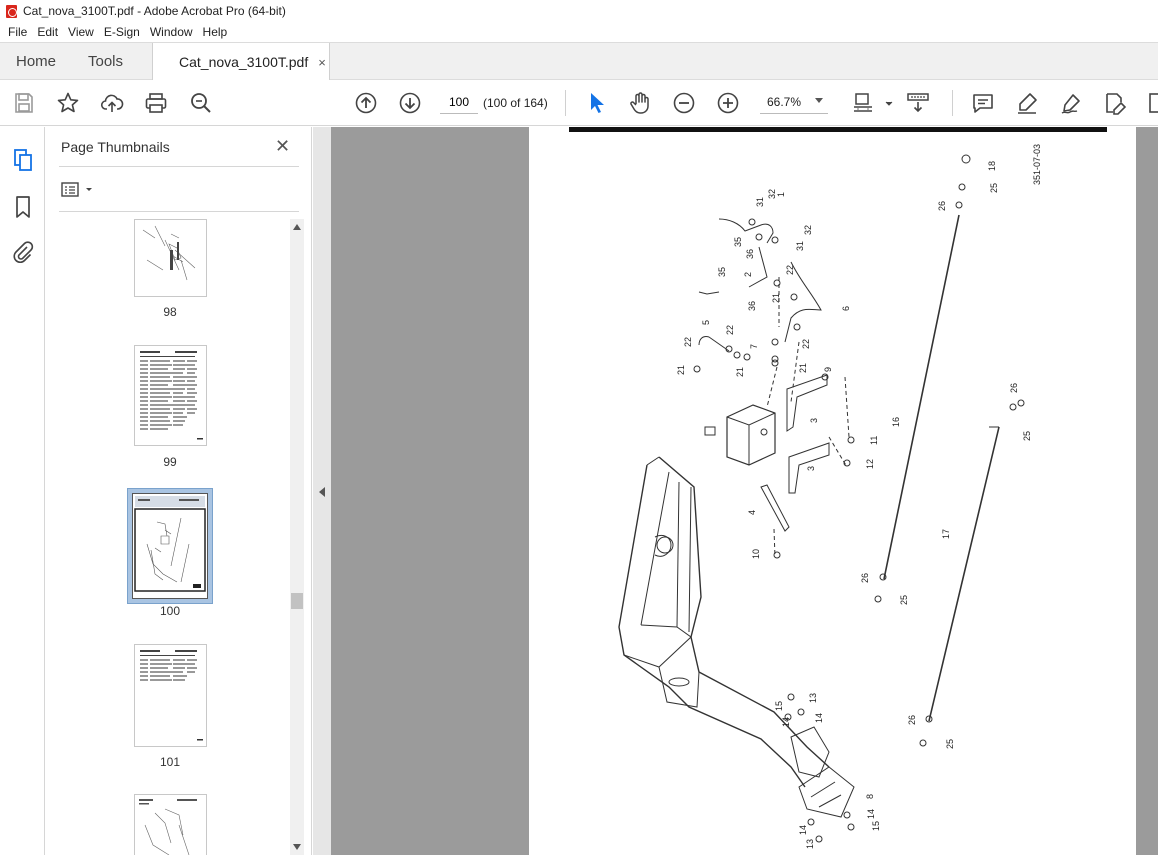 This screenshot has height=855, width=1158. What do you see at coordinates (170, 546) in the screenshot?
I see `thumbnail-page-100-selected` at bounding box center [170, 546].